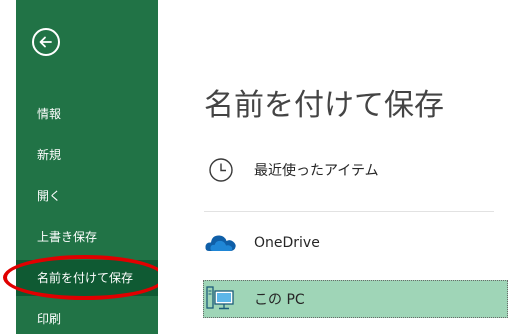 This screenshot has height=334, width=508. What do you see at coordinates (287, 243) in the screenshot?
I see `location-label: OneDrive` at bounding box center [287, 243].